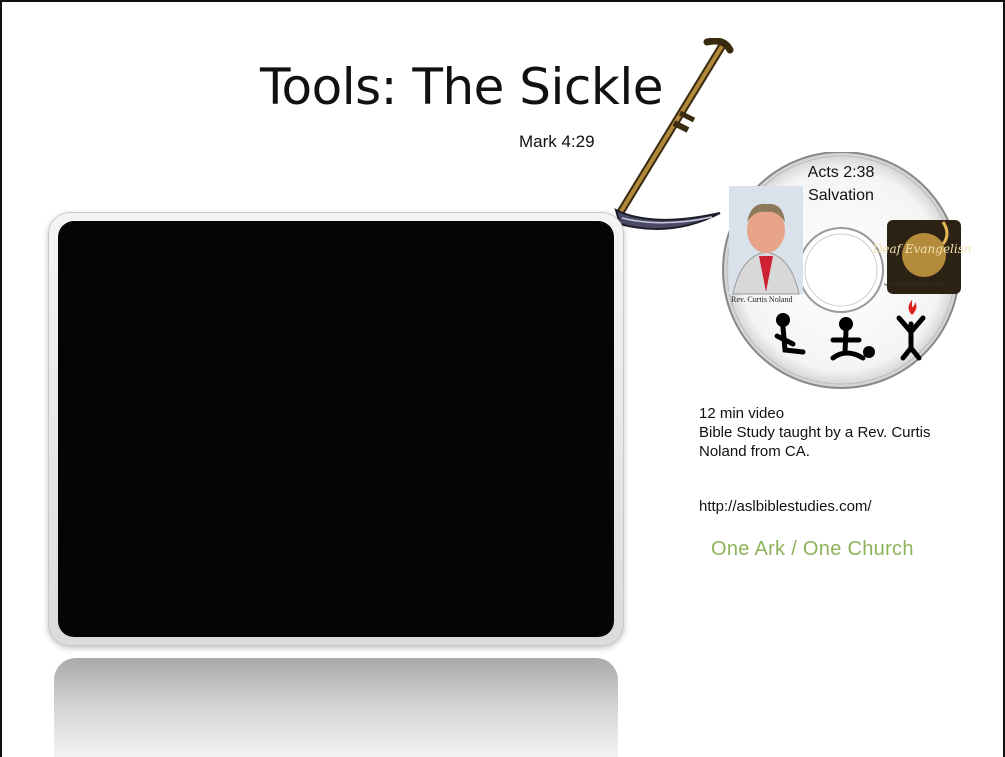 Image resolution: width=1005 pixels, height=757 pixels. Describe the element at coordinates (841, 195) in the screenshot. I see `disc-title-line2: Salvation` at that location.